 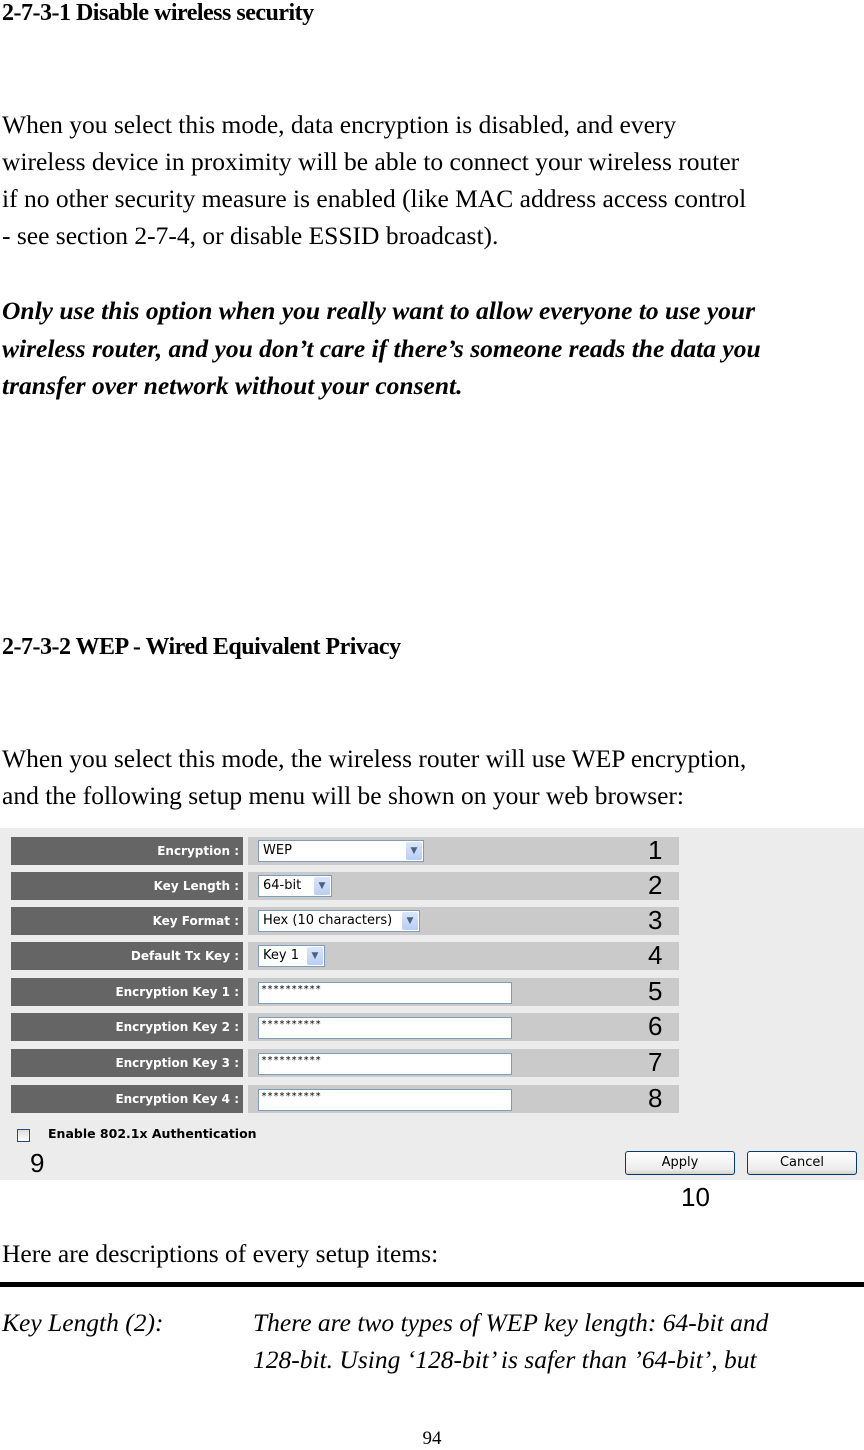 What do you see at coordinates (282, 885) in the screenshot?
I see `key-length-select-value: 64-bit` at bounding box center [282, 885].